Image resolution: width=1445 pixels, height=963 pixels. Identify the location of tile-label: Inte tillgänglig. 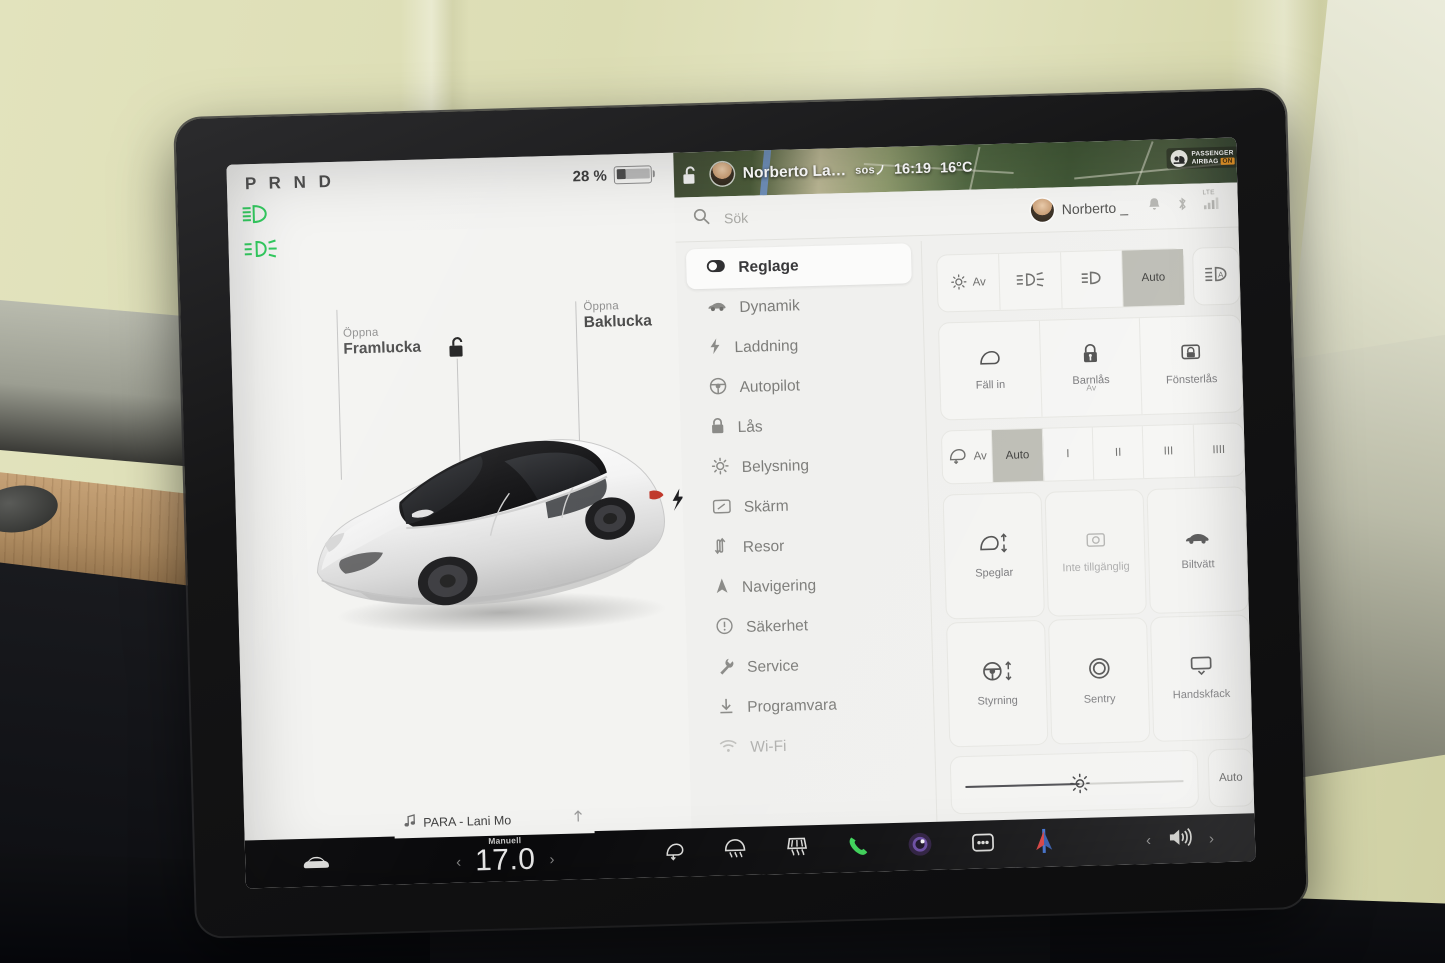
(1096, 567).